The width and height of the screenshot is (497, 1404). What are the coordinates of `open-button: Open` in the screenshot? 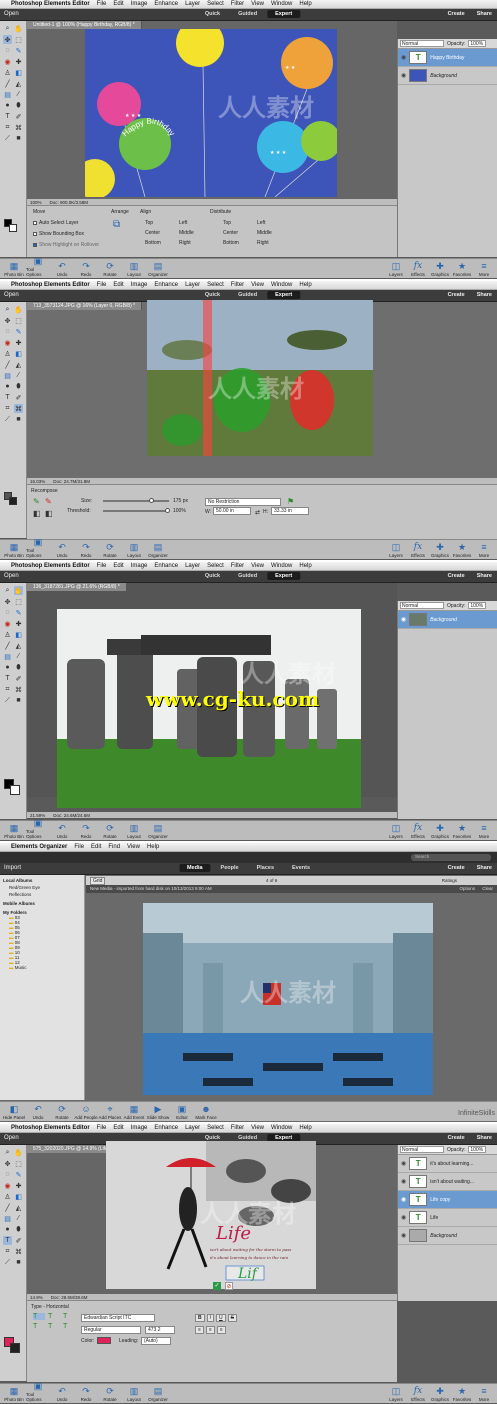 It's located at (11, 576).